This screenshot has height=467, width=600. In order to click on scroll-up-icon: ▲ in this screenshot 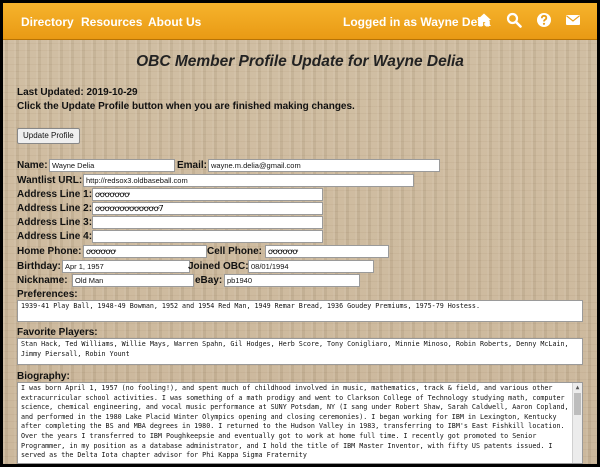, I will do `click(577, 387)`.